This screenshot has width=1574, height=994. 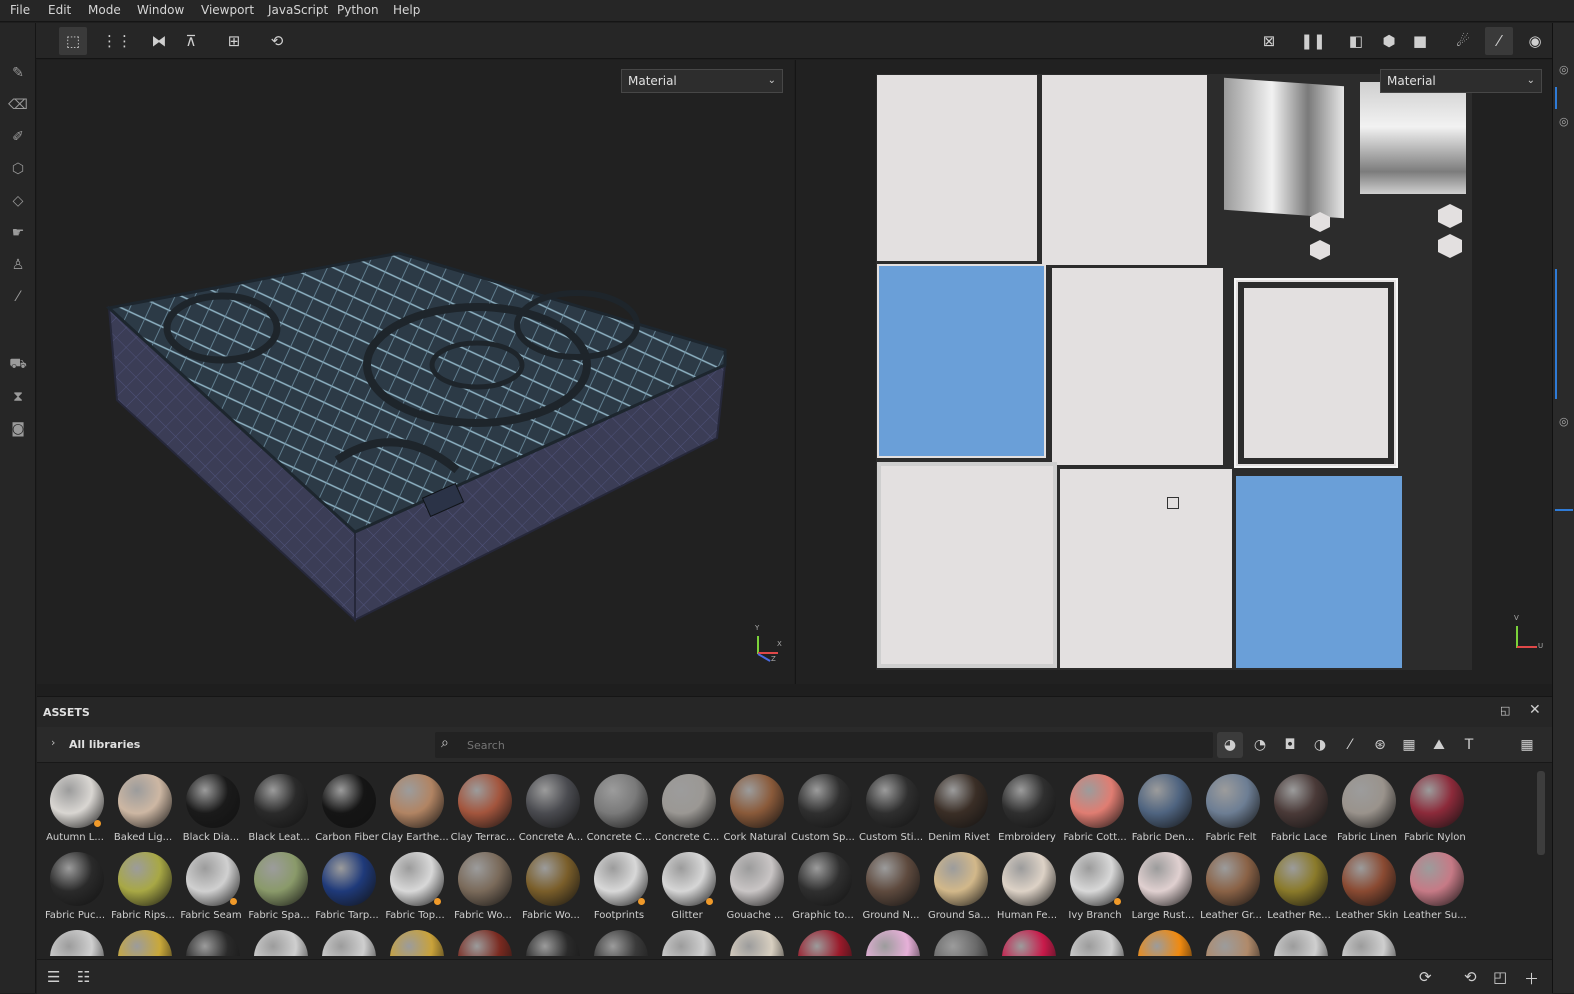 What do you see at coordinates (104, 744) in the screenshot?
I see `library-selector: All libraries` at bounding box center [104, 744].